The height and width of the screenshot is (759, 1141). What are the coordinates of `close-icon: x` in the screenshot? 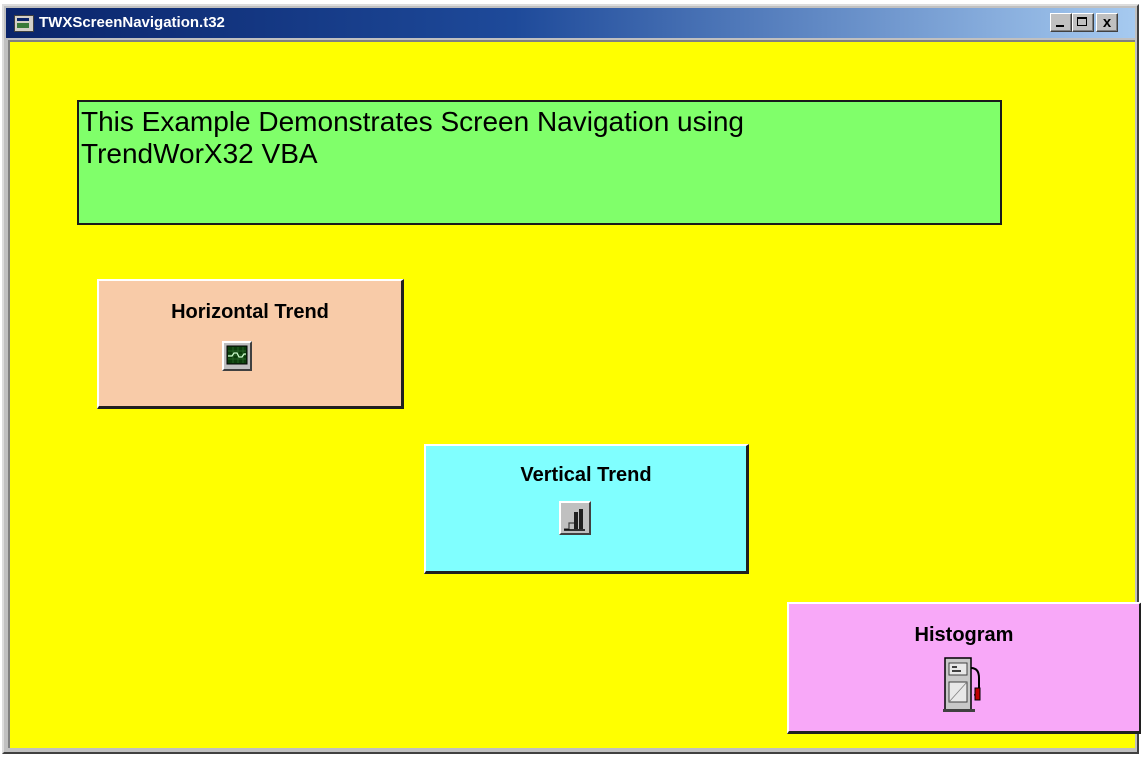 It's located at (1107, 22).